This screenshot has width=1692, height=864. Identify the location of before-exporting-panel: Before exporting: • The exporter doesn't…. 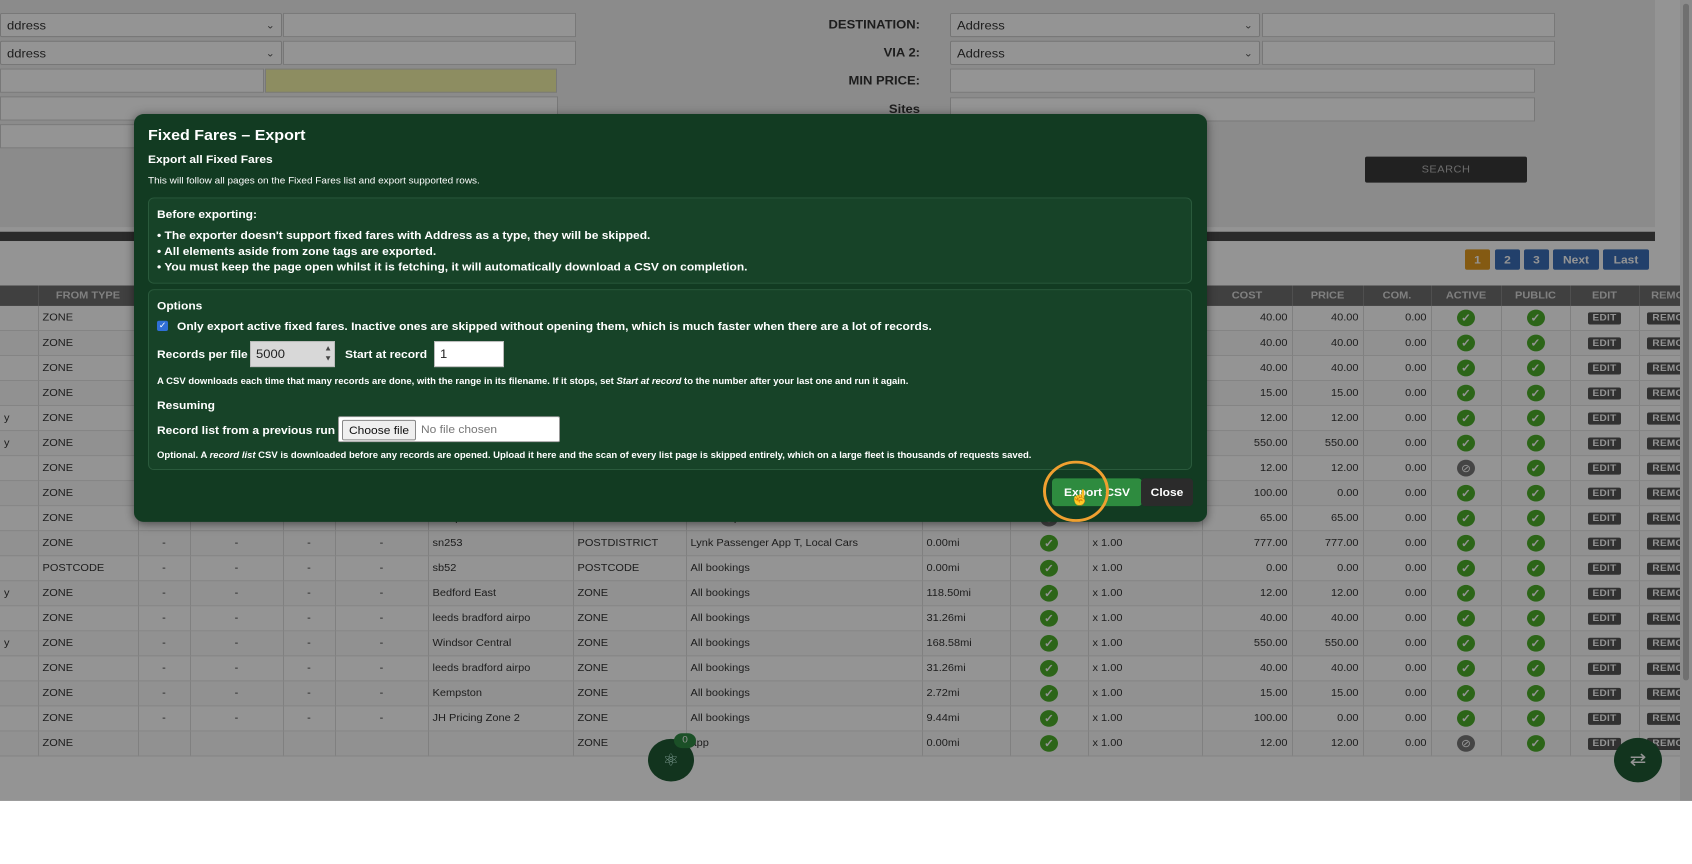
(670, 240).